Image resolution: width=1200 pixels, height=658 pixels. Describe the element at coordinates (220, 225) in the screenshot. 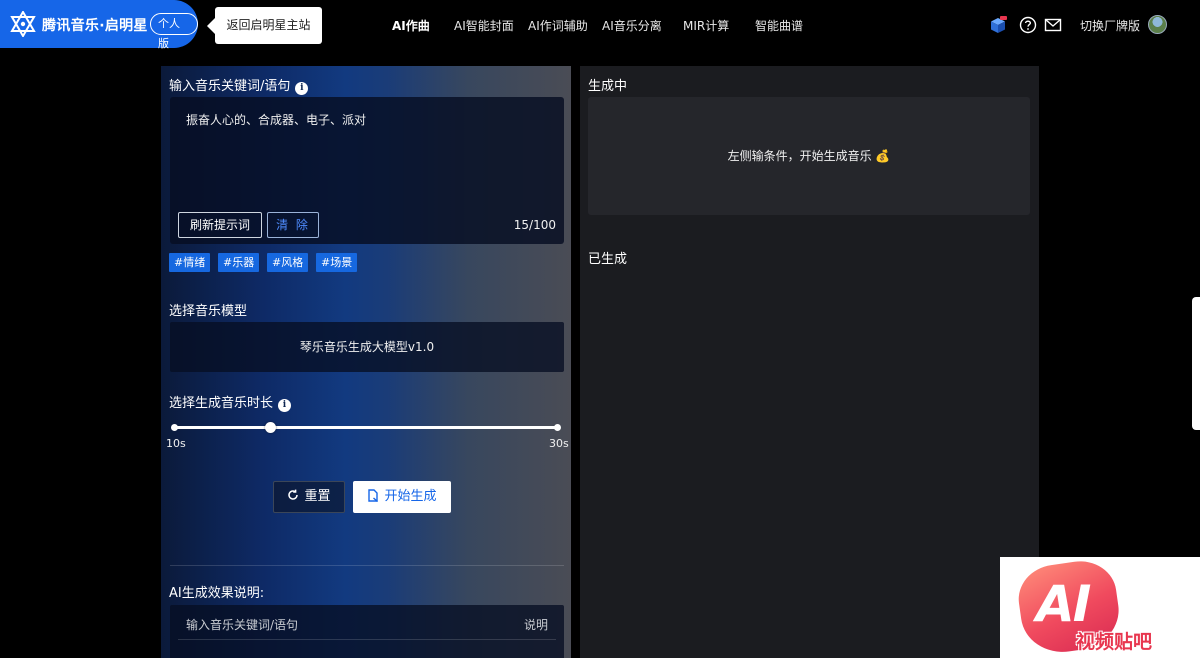

I see `refresh-prompt-button: 刷新提示词` at that location.